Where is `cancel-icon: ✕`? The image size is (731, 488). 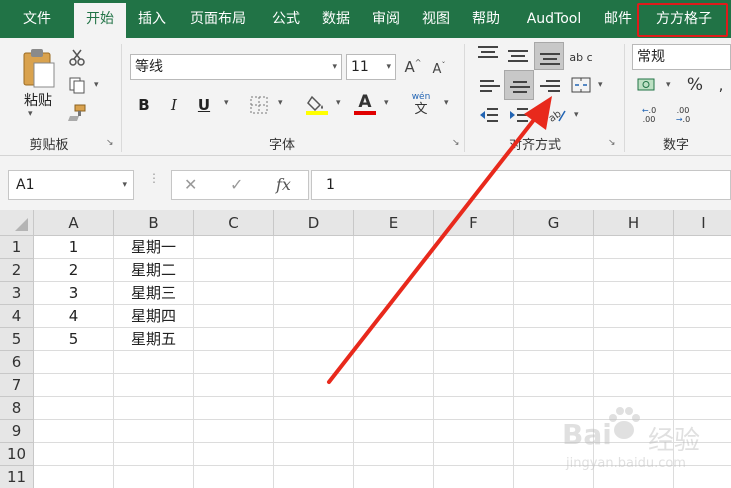 cancel-icon: ✕ is located at coordinates (190, 184).